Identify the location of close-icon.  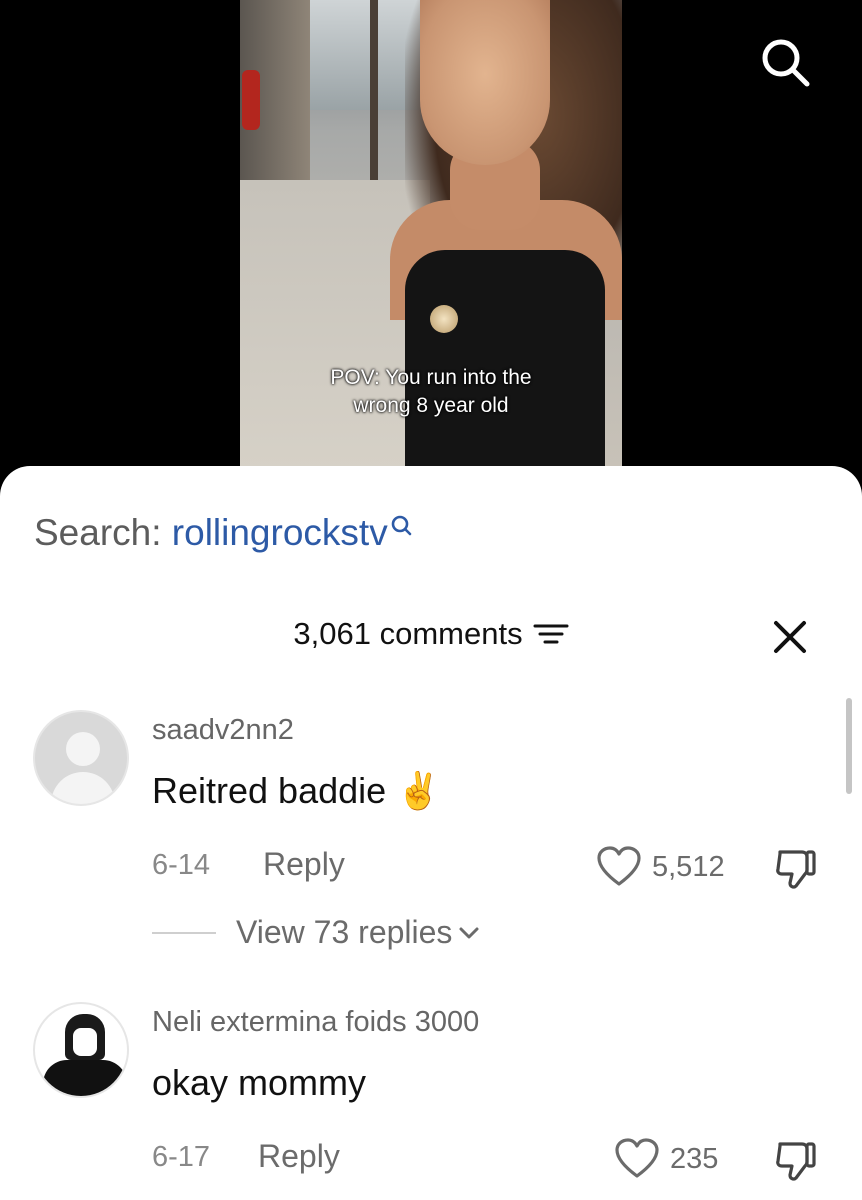
(790, 637).